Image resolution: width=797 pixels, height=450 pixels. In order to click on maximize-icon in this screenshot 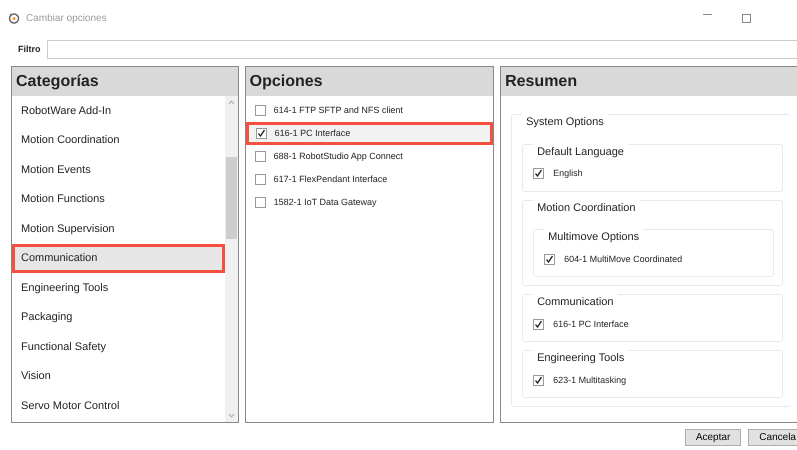, I will do `click(746, 18)`.